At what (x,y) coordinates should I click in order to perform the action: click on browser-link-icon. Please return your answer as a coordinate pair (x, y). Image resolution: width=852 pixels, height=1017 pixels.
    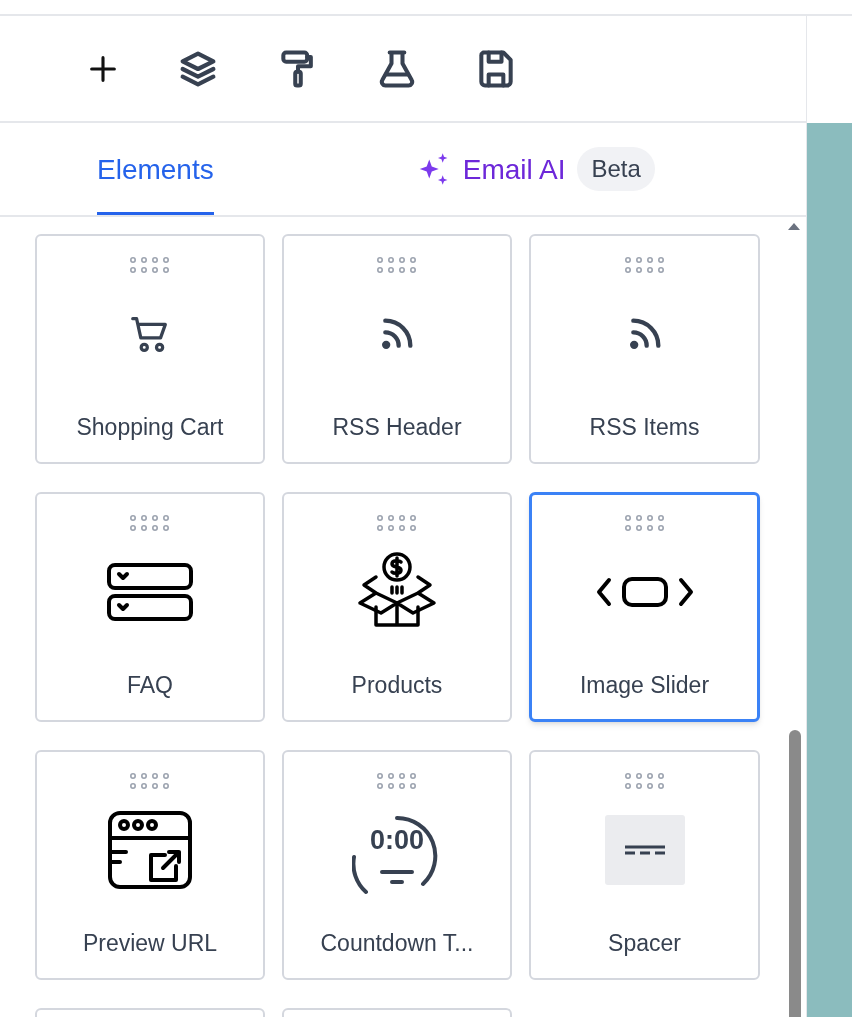
    Looking at the image, I should click on (150, 850).